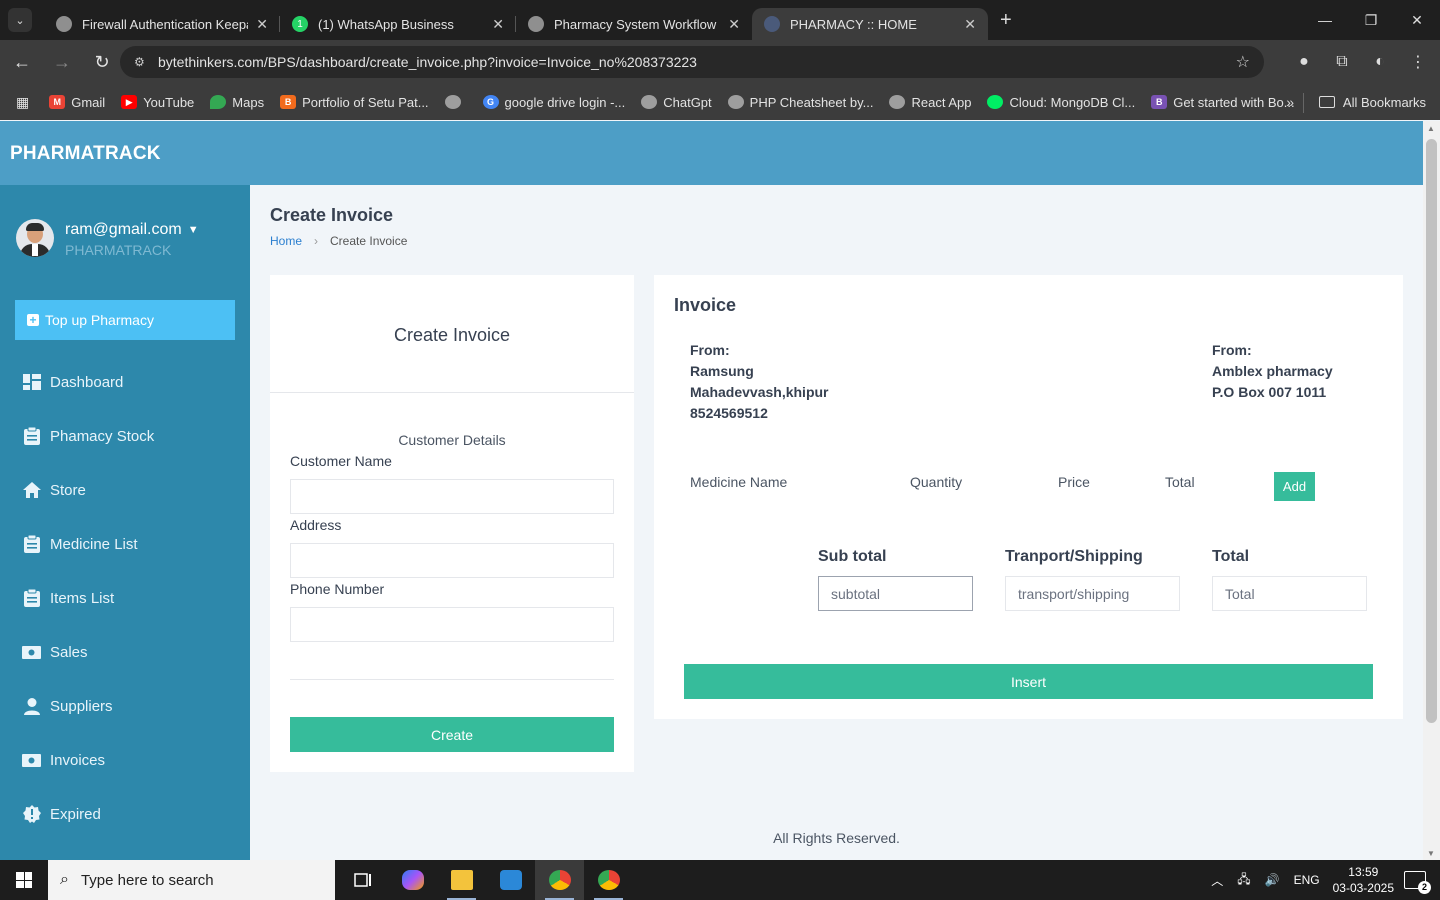 The width and height of the screenshot is (1440, 900). I want to click on sidebar-item-expired: Expired, so click(125, 814).